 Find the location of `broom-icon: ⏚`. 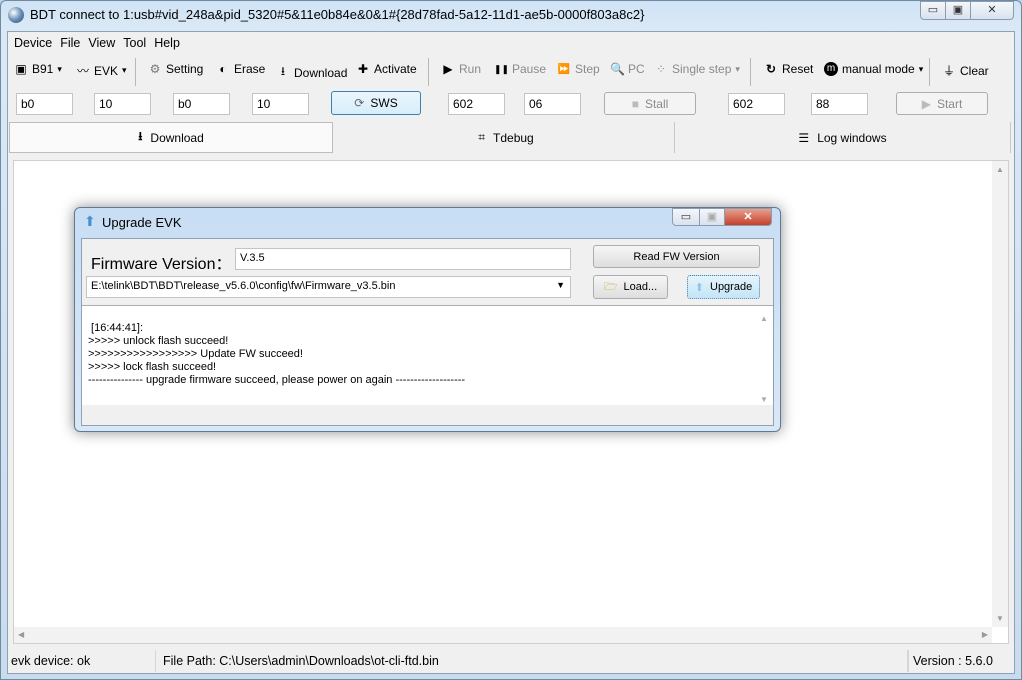

broom-icon: ⏚ is located at coordinates (948, 71).